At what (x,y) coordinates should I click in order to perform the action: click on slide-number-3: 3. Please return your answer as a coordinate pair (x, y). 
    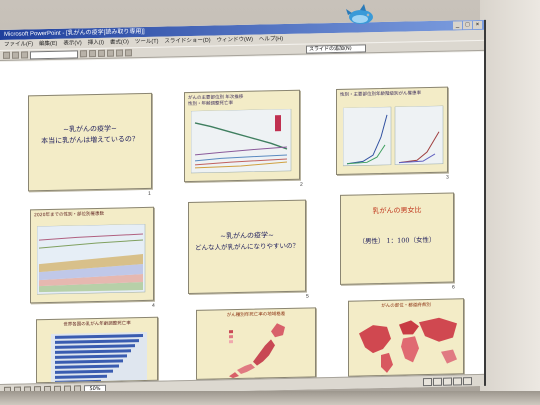
    Looking at the image, I should click on (447, 177).